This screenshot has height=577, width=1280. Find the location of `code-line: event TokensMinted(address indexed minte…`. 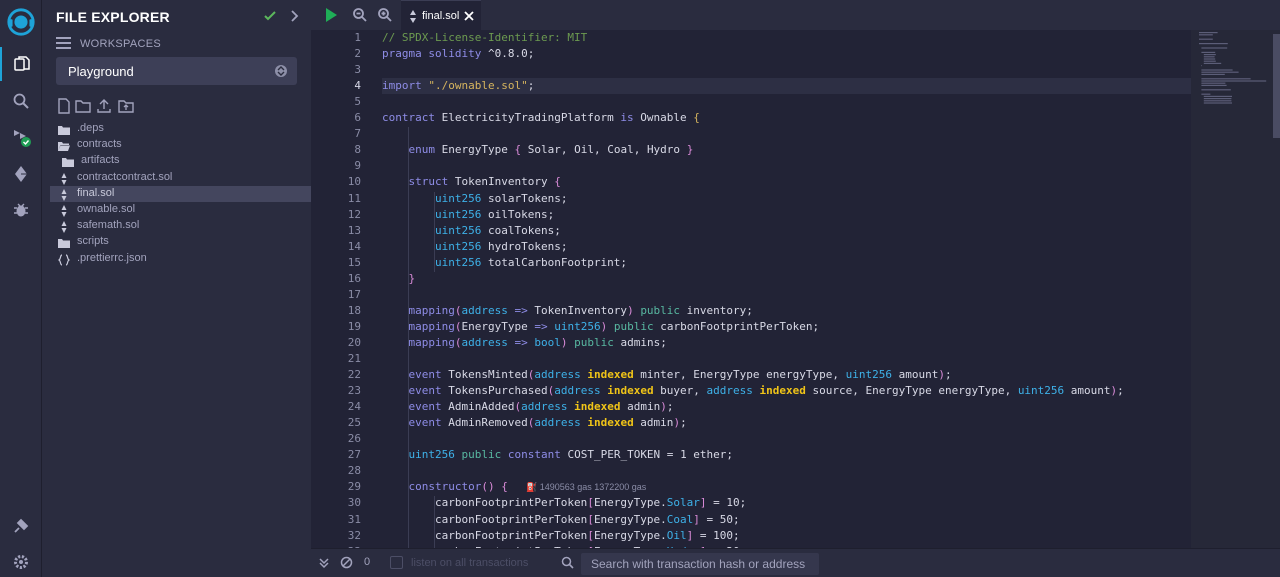

code-line: event TokensMinted(address indexed minte… is located at coordinates (667, 374).